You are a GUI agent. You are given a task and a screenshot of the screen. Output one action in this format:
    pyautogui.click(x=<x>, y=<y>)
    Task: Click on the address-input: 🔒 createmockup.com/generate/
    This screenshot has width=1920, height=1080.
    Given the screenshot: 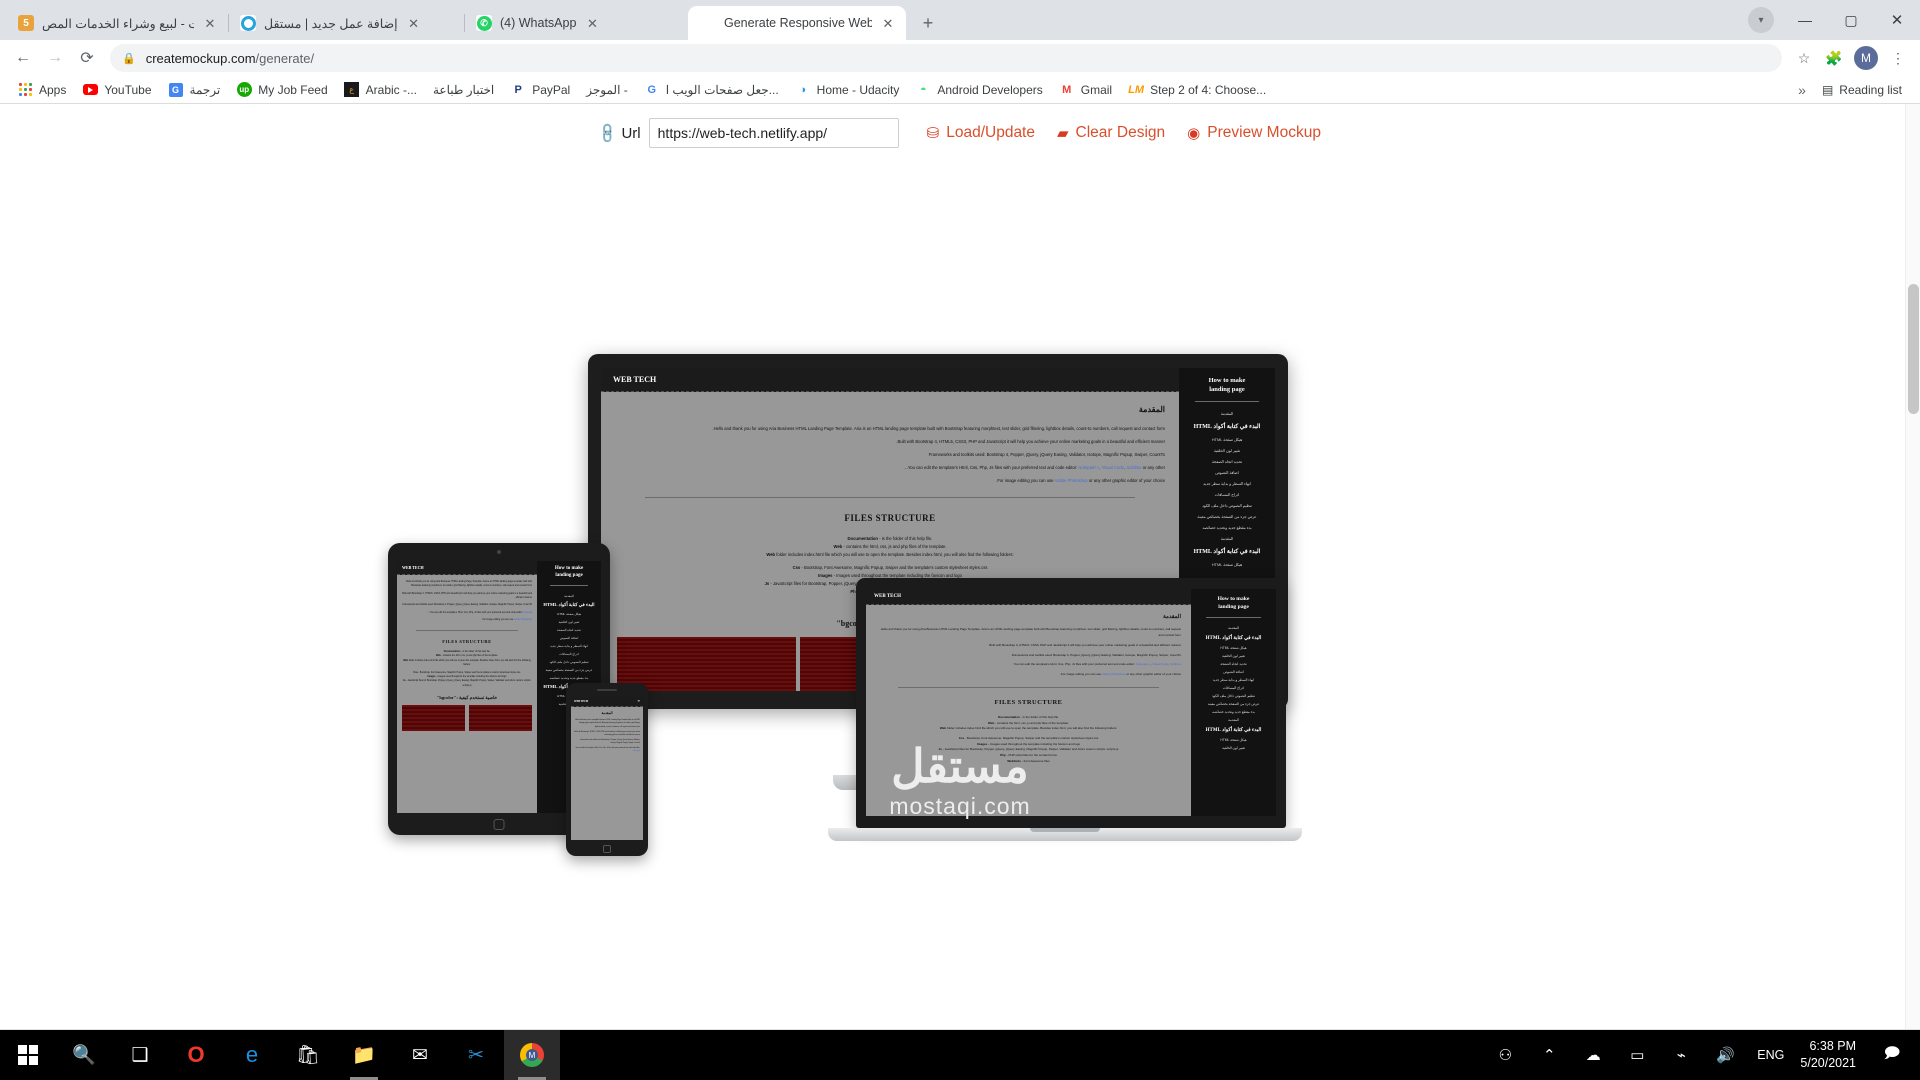 What is the action you would take?
    pyautogui.click(x=946, y=58)
    